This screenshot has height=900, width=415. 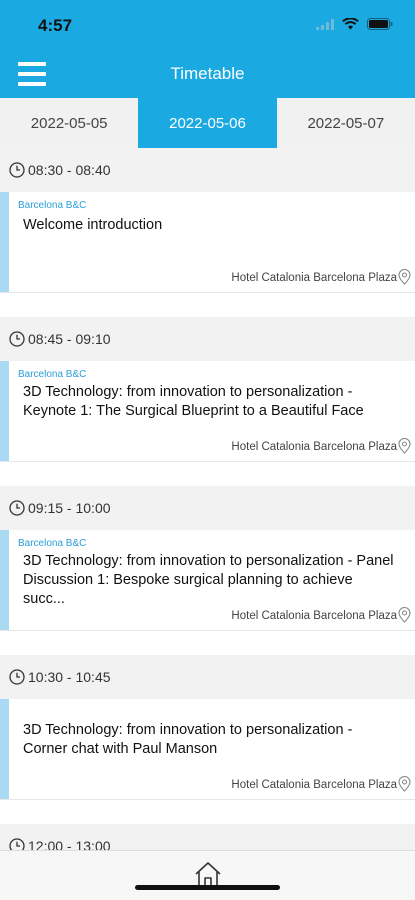 I want to click on status-icons, so click(x=354, y=24).